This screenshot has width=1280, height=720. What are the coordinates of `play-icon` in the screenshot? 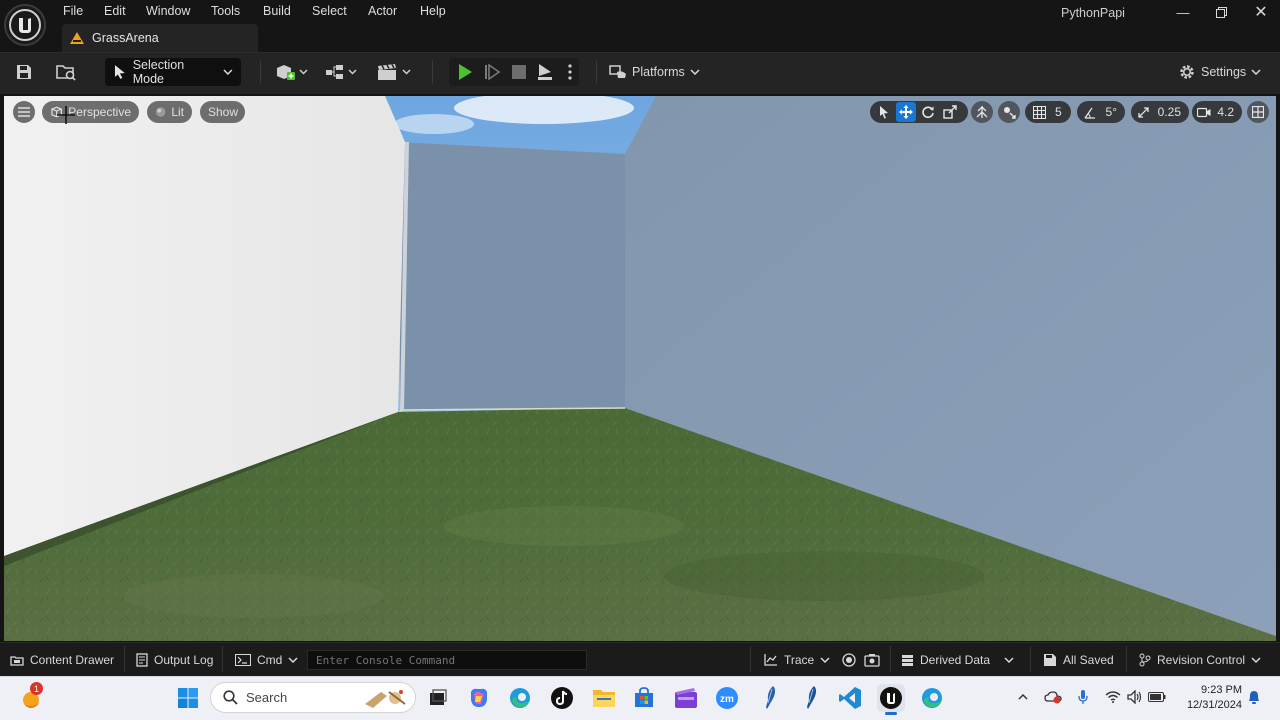 It's located at (465, 72).